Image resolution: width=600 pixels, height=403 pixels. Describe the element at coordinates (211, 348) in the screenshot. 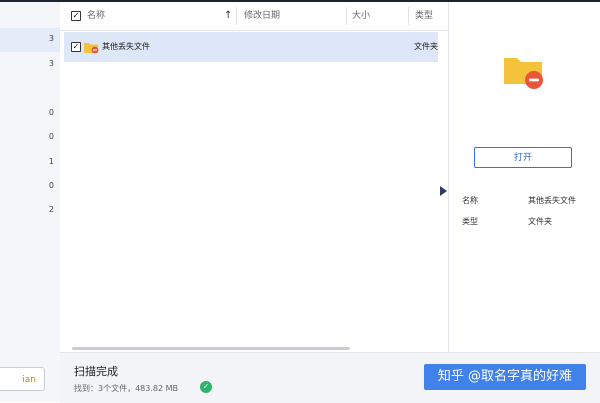

I see `horizontal-scrollbar` at that location.